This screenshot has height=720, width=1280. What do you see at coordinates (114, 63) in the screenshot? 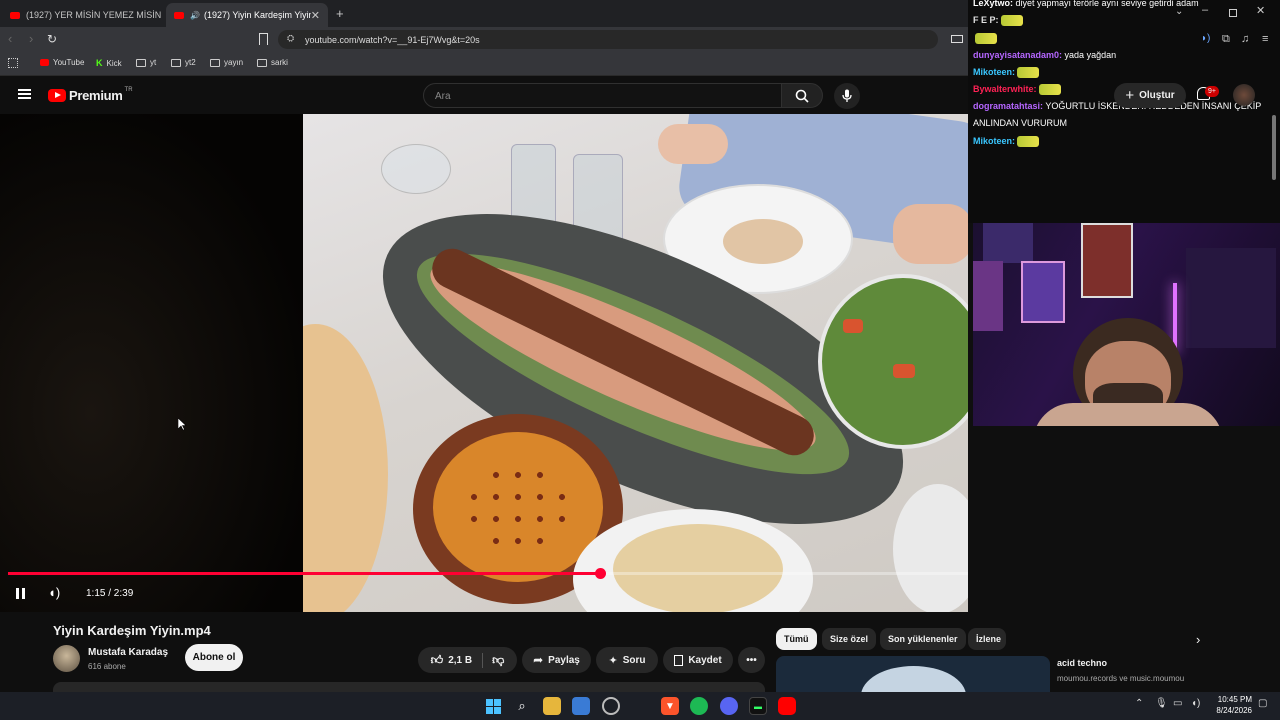
I see `bookmark-label: Kick` at bounding box center [114, 63].